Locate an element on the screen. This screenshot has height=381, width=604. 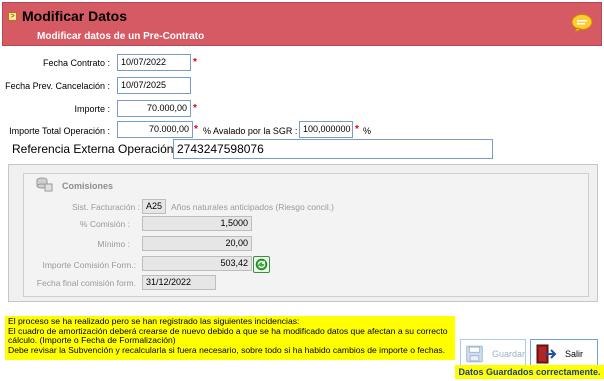
page-title: Modificar Datos is located at coordinates (75, 16).